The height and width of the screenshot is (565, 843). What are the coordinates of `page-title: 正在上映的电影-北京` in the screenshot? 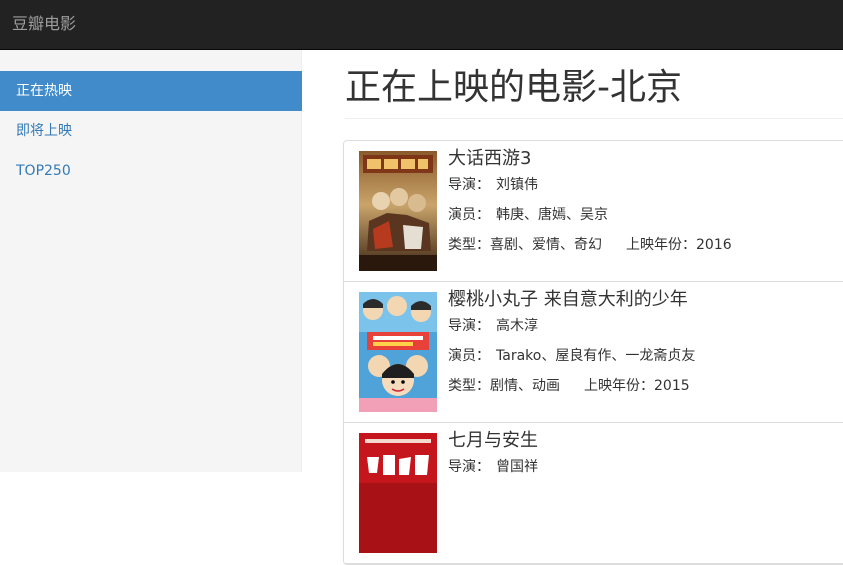 It's located at (513, 87).